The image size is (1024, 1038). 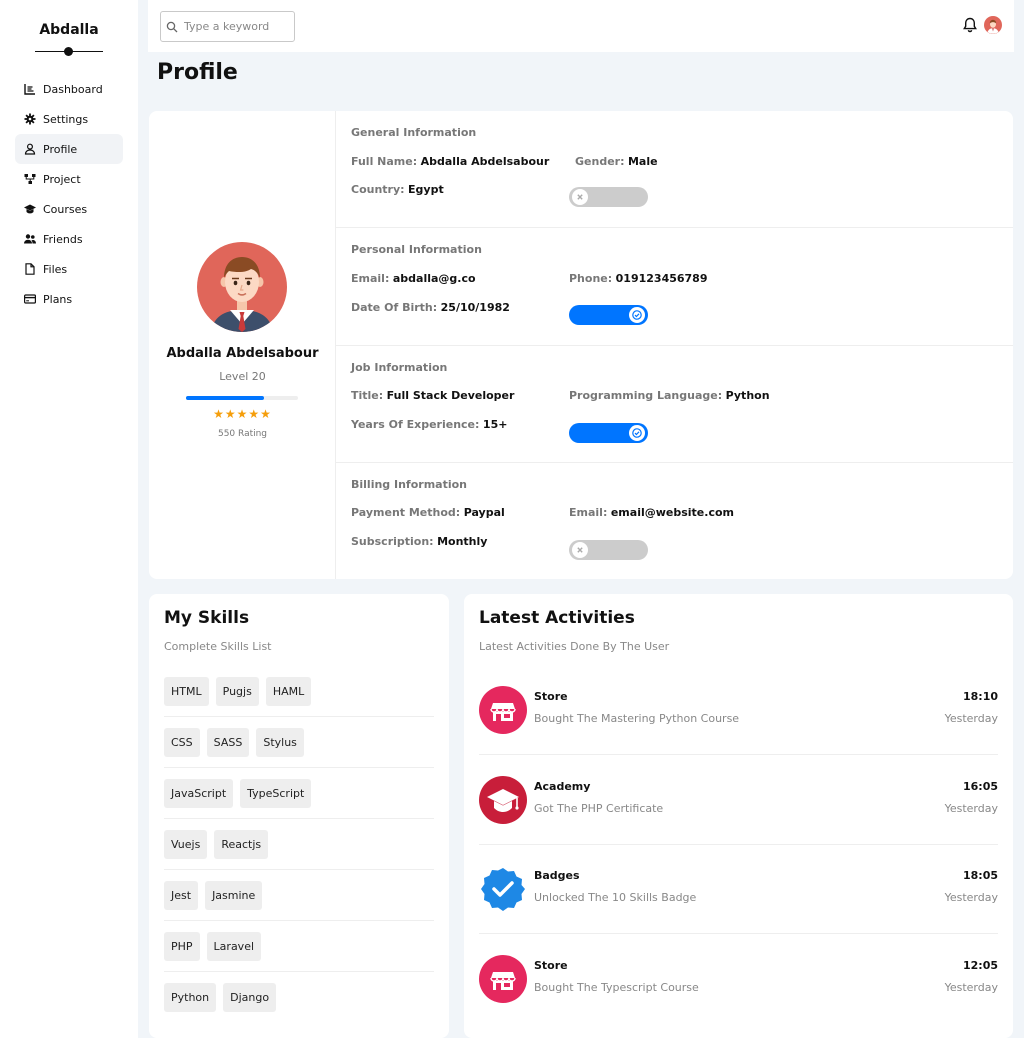 What do you see at coordinates (646, 395) in the screenshot?
I see `field-label: Programming Language:` at bounding box center [646, 395].